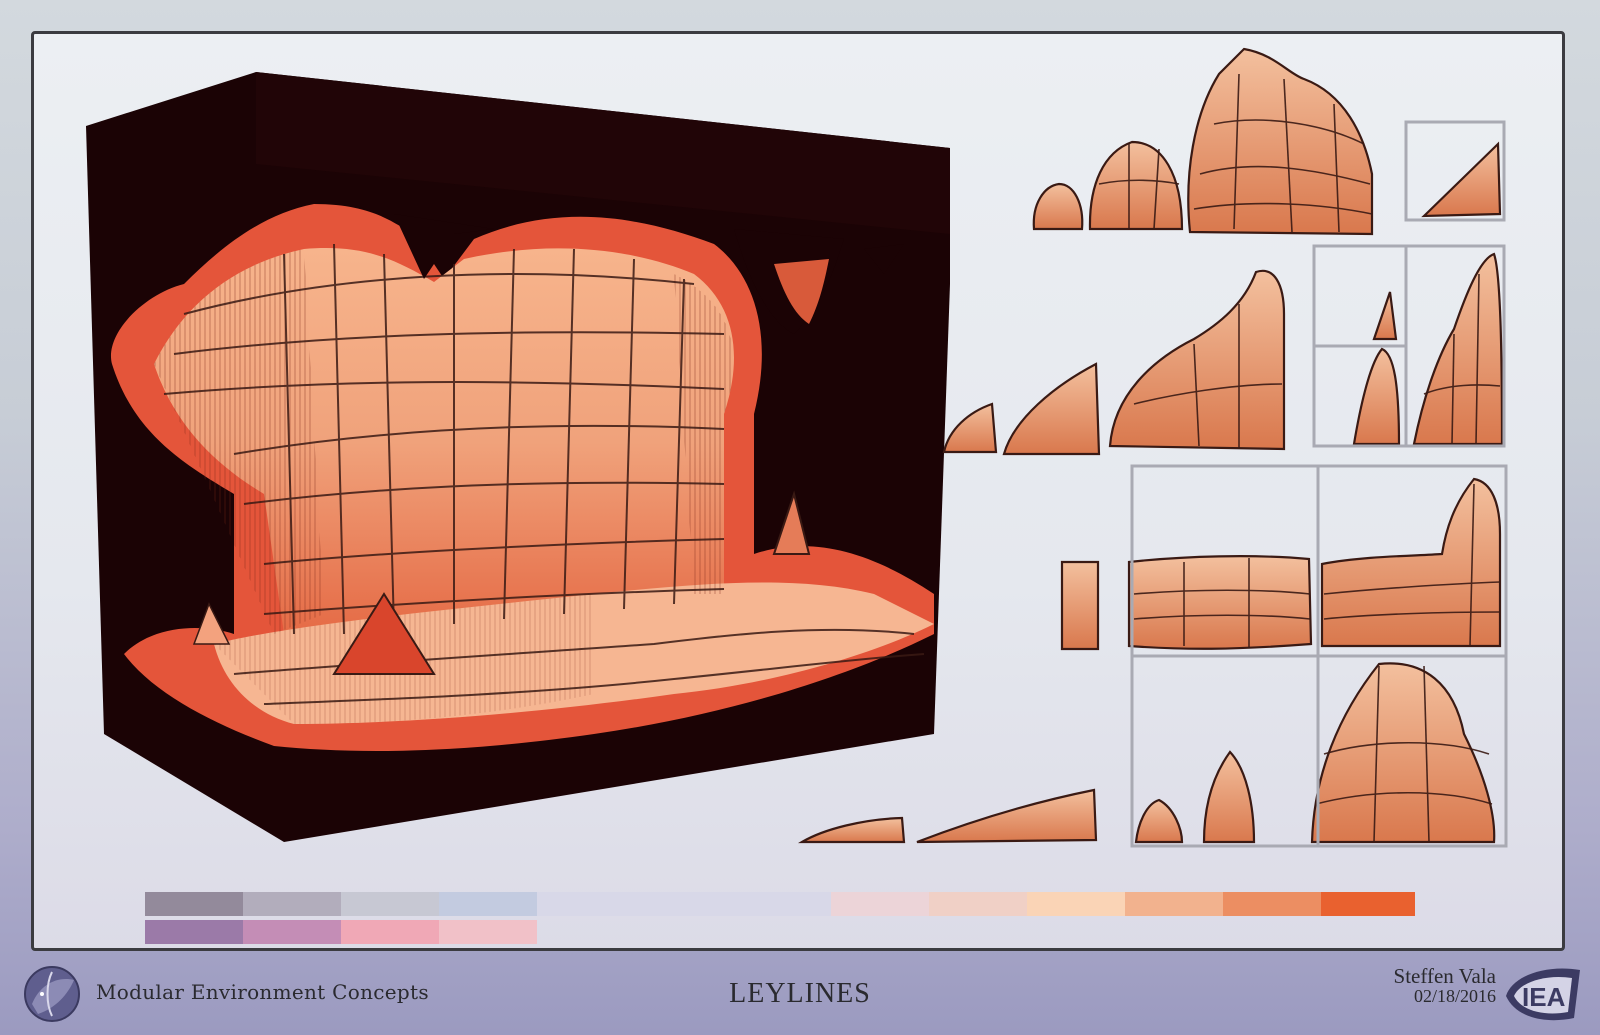 The width and height of the screenshot is (1600, 1035). What do you see at coordinates (1444, 976) in the screenshot?
I see `author-name: Steffen Vala` at bounding box center [1444, 976].